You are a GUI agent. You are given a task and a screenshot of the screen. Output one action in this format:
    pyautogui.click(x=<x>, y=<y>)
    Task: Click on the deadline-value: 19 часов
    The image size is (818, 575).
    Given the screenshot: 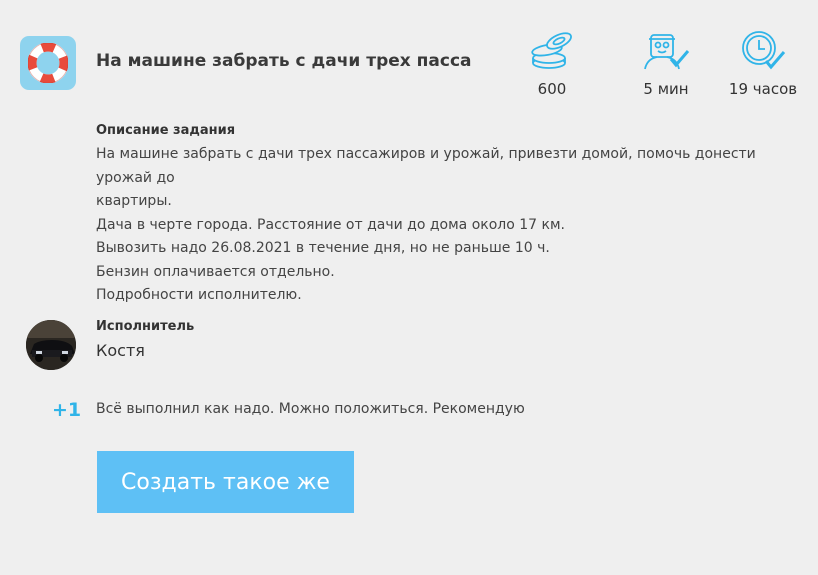 What is the action you would take?
    pyautogui.click(x=763, y=89)
    